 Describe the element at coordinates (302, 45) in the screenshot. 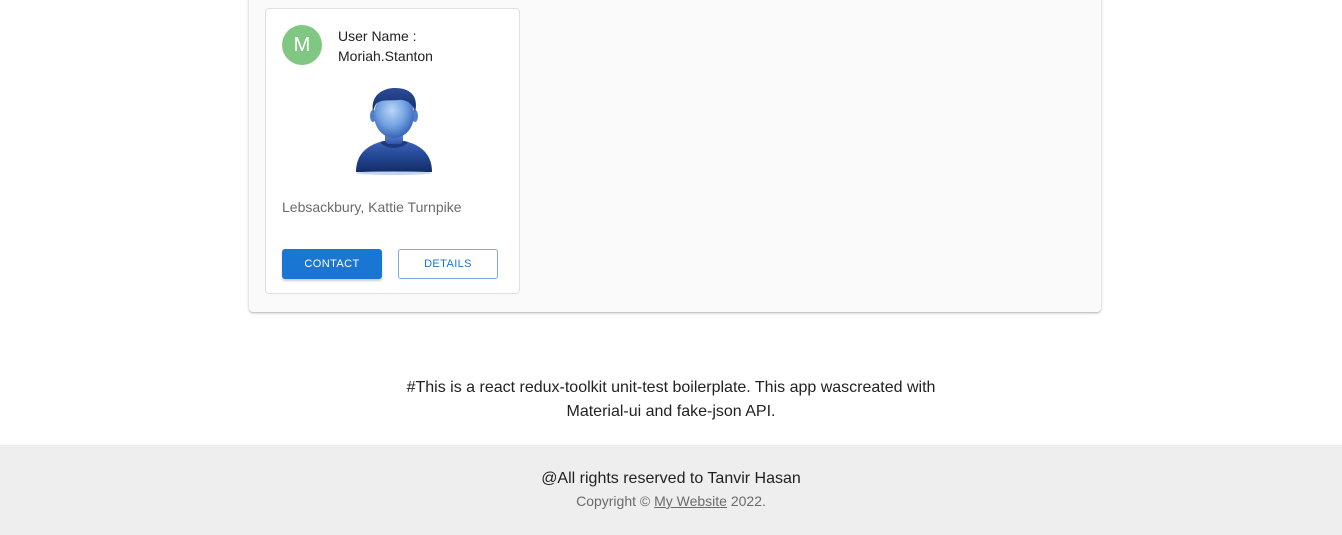

I see `avatar: M` at that location.